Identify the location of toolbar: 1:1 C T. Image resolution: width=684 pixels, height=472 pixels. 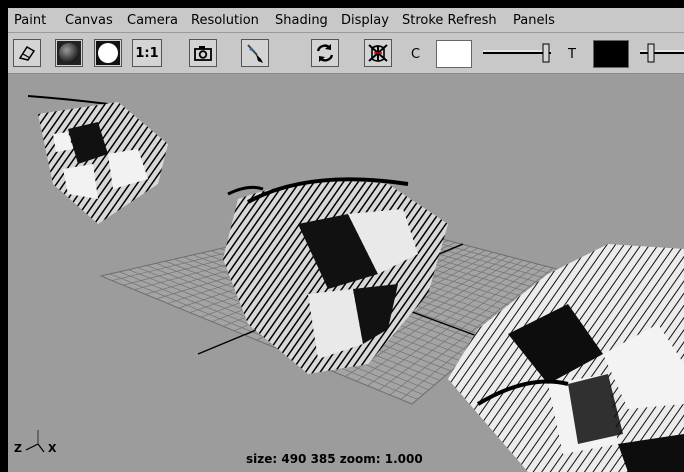
(346, 53).